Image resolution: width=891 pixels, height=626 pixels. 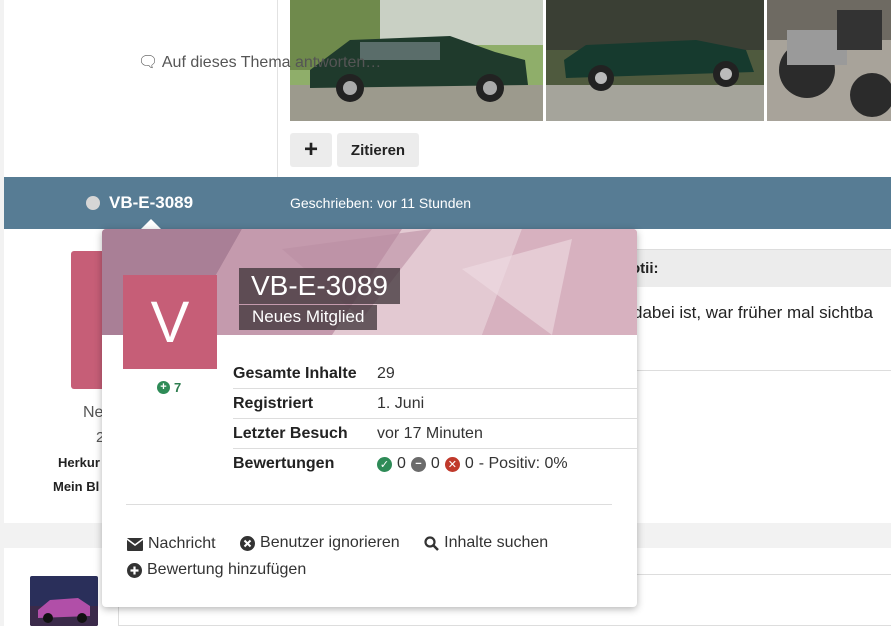 What do you see at coordinates (79, 462) in the screenshot?
I see `author-origin-label: Herkur` at bounding box center [79, 462].